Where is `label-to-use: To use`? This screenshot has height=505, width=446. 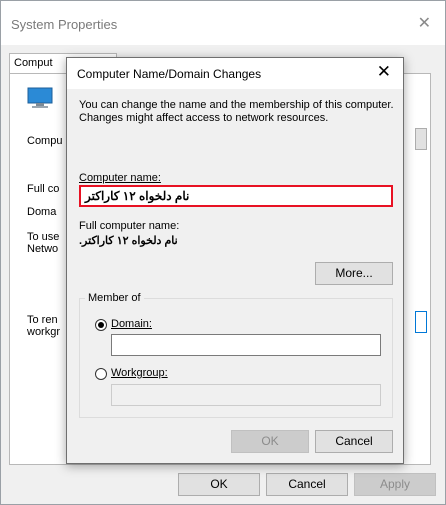
label-to-use: To use is located at coordinates (43, 237).